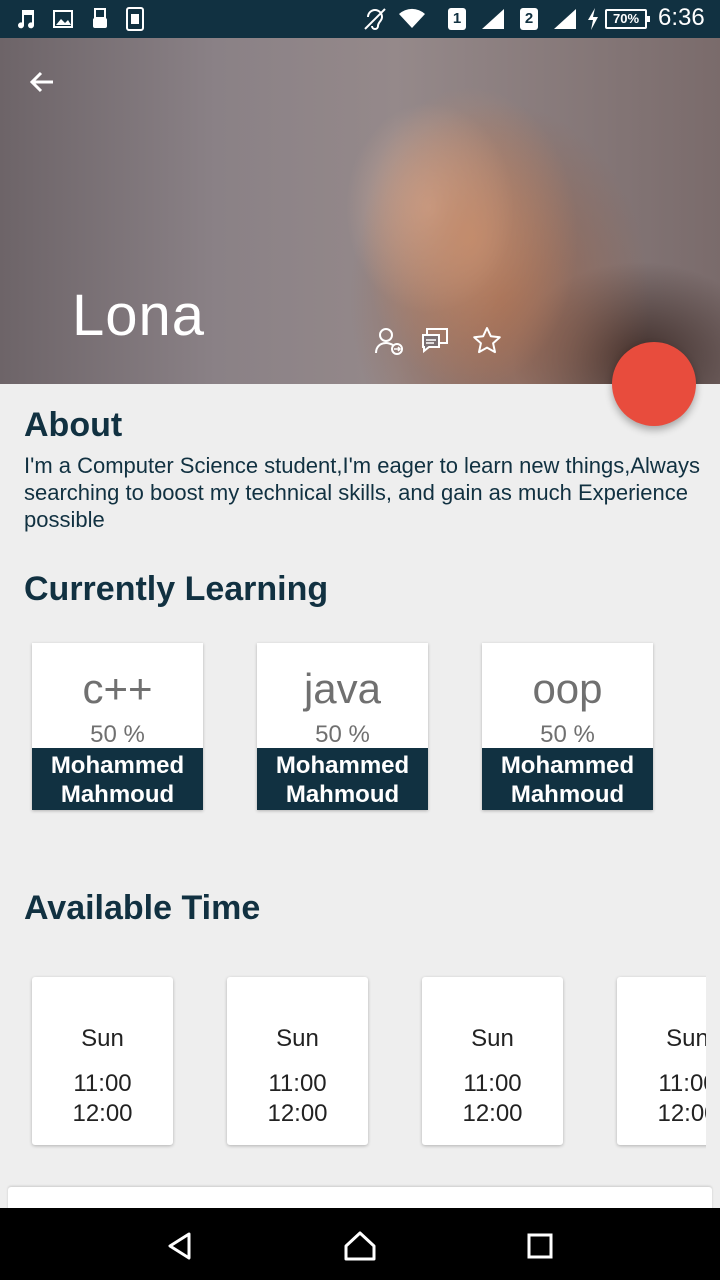 The height and width of the screenshot is (1280, 720). What do you see at coordinates (412, 19) in the screenshot?
I see `wifi-icon` at bounding box center [412, 19].